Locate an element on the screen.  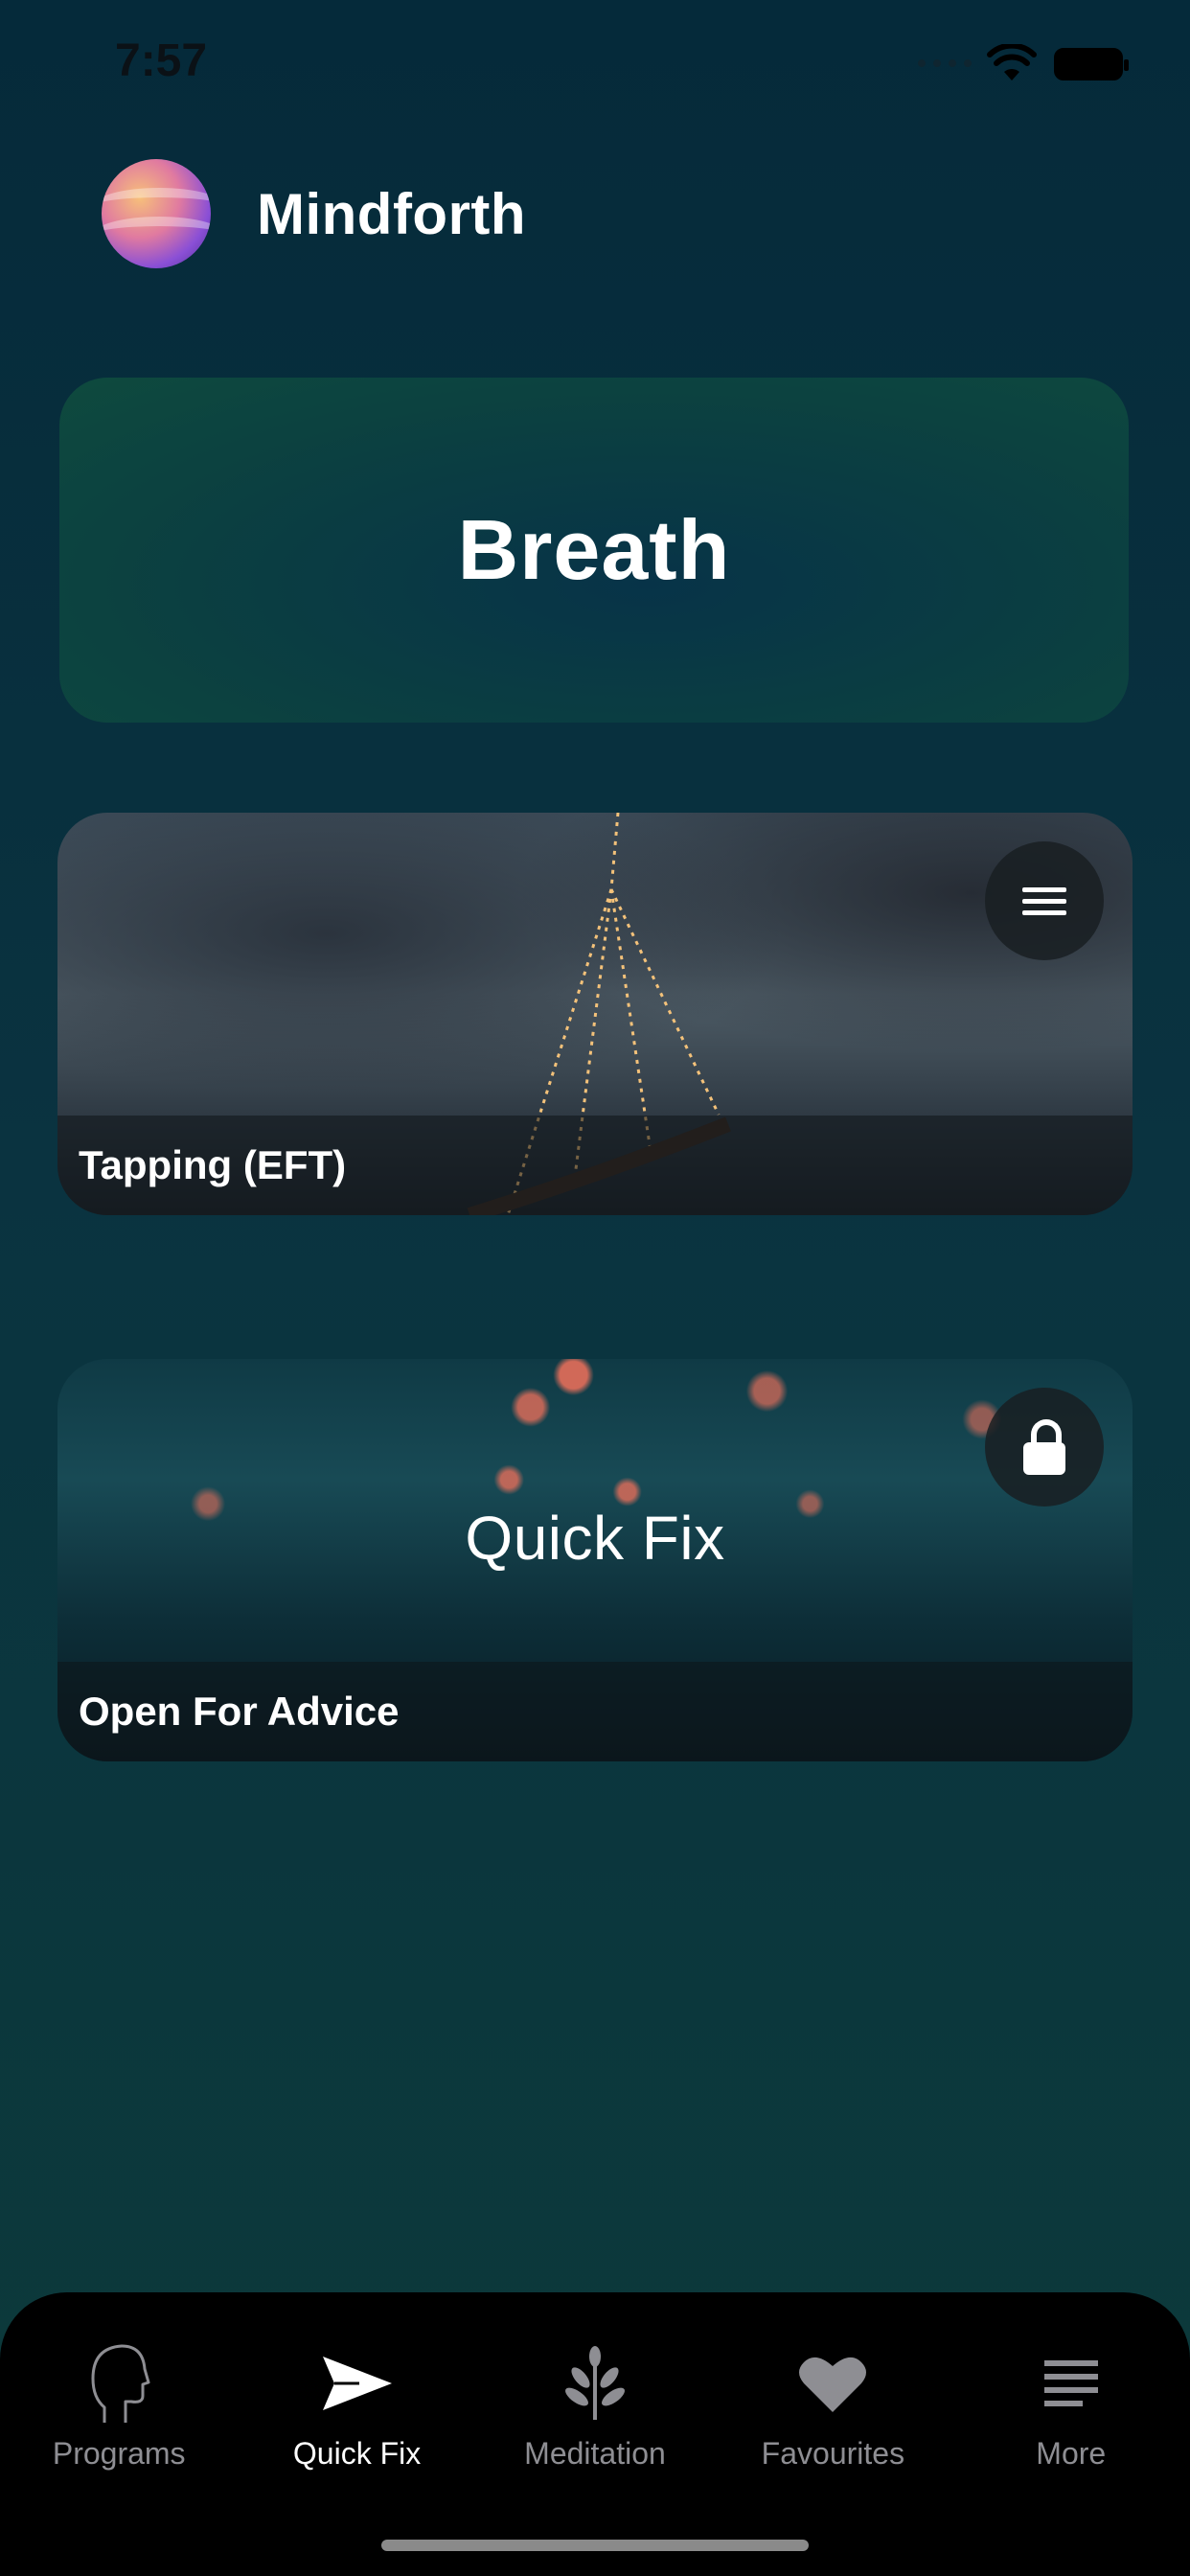
tab-quick-fix: Quick Fix is located at coordinates (357, 2401).